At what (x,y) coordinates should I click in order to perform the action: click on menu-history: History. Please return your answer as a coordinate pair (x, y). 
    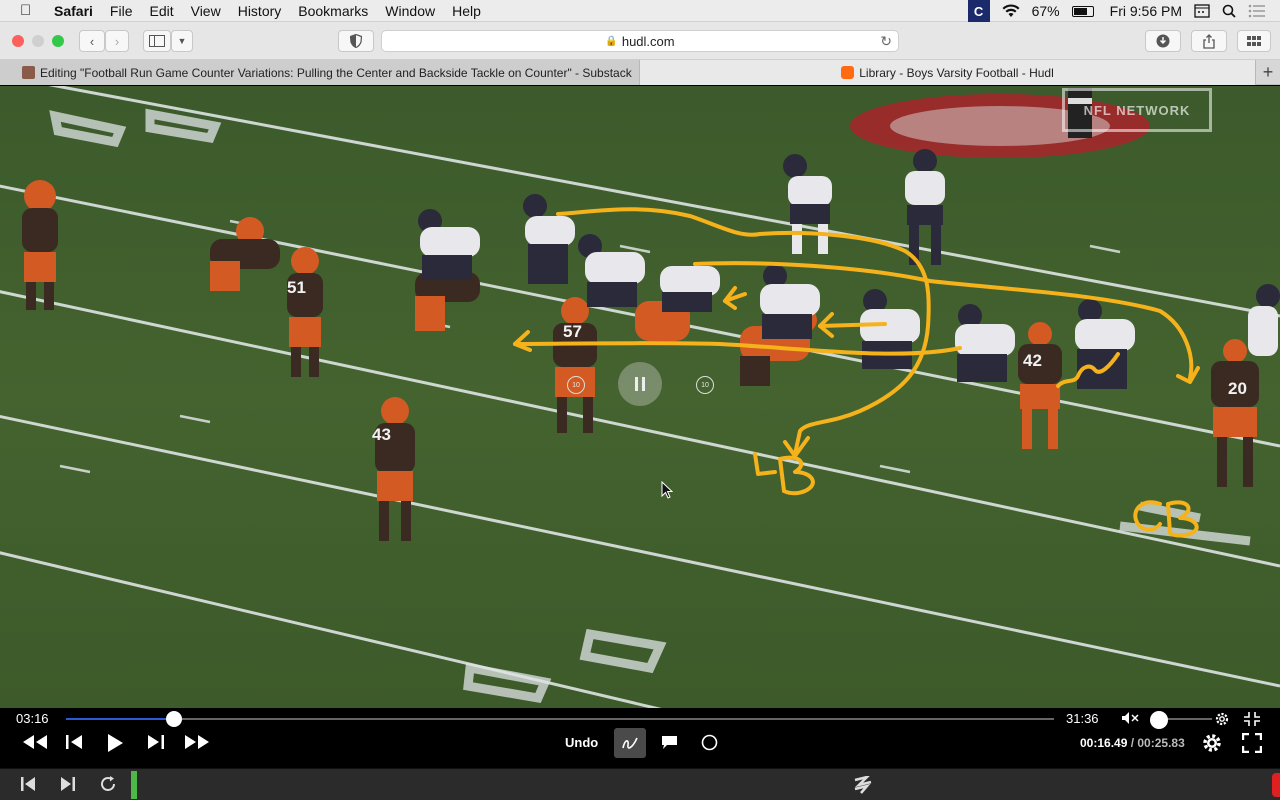
    Looking at the image, I should click on (260, 11).